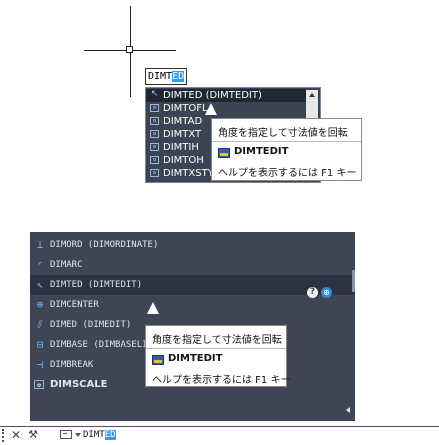  I want to click on list-item: o DIMTOFL, so click(226, 108).